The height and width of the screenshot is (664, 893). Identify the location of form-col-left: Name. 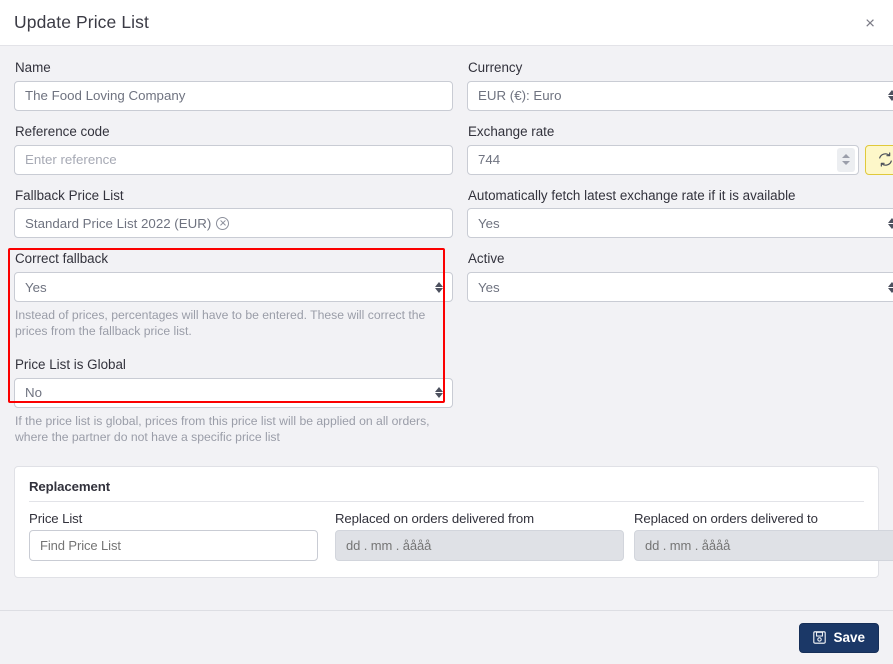
(233, 92).